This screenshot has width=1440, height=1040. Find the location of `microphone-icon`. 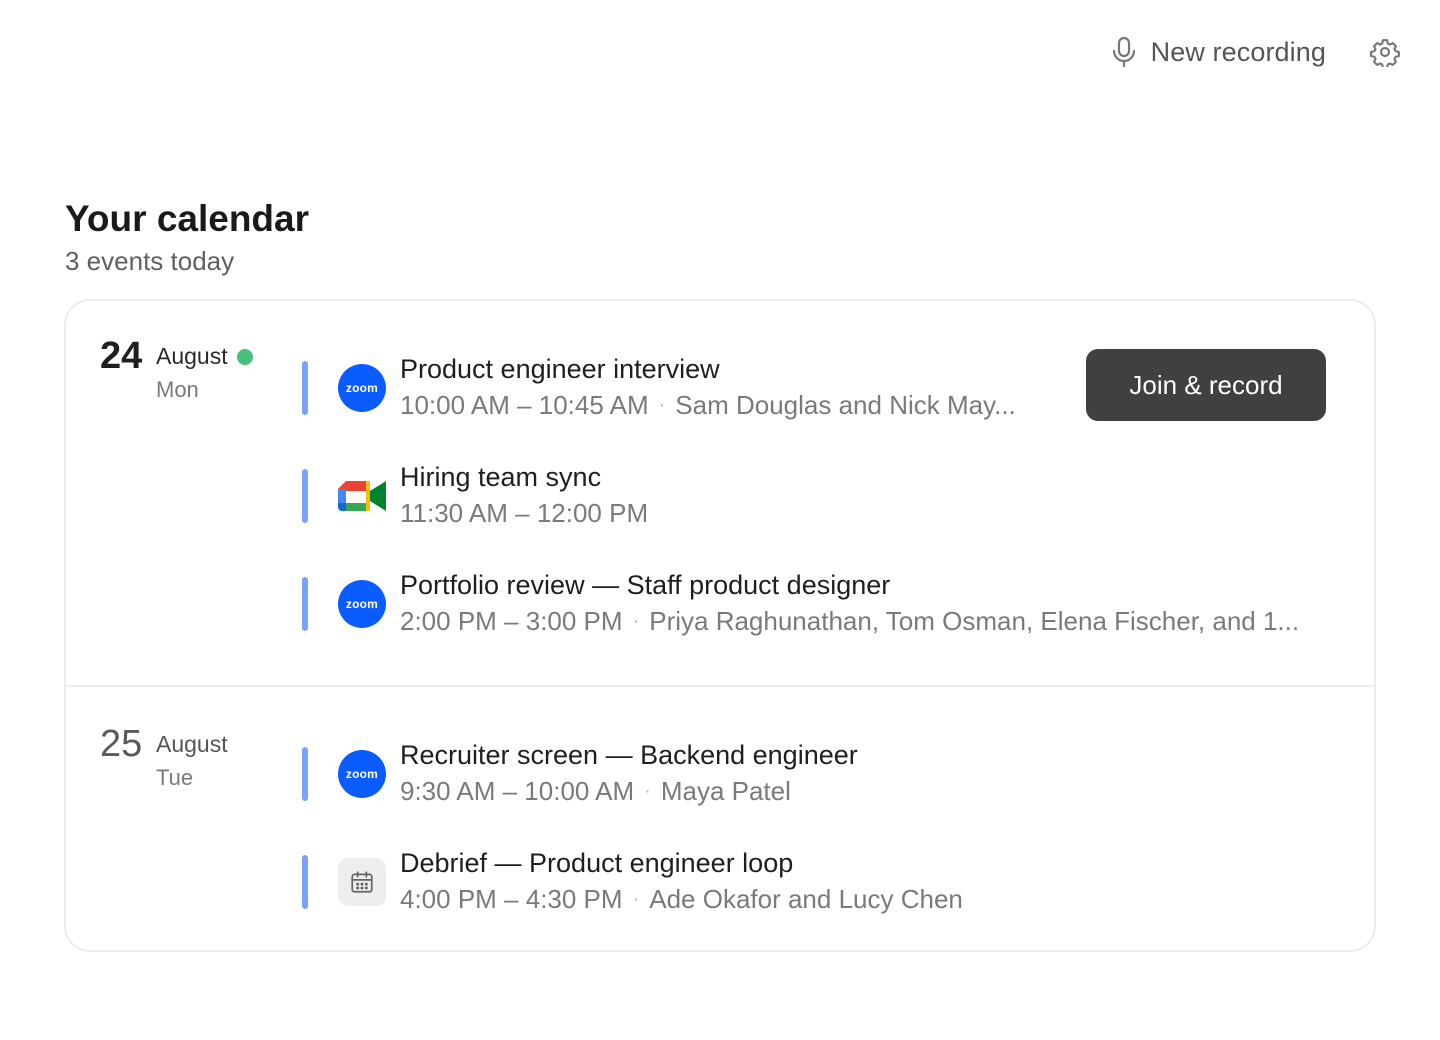

microphone-icon is located at coordinates (1123, 52).